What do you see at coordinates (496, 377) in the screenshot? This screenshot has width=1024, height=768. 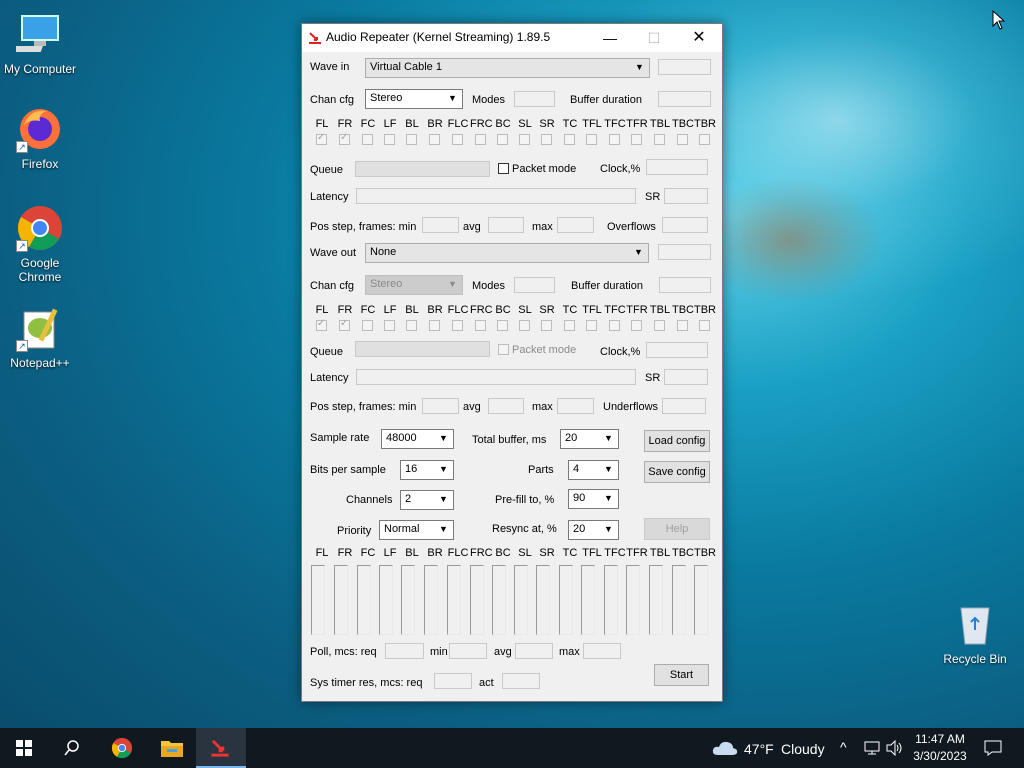 I see `wave-out-latency-bar` at bounding box center [496, 377].